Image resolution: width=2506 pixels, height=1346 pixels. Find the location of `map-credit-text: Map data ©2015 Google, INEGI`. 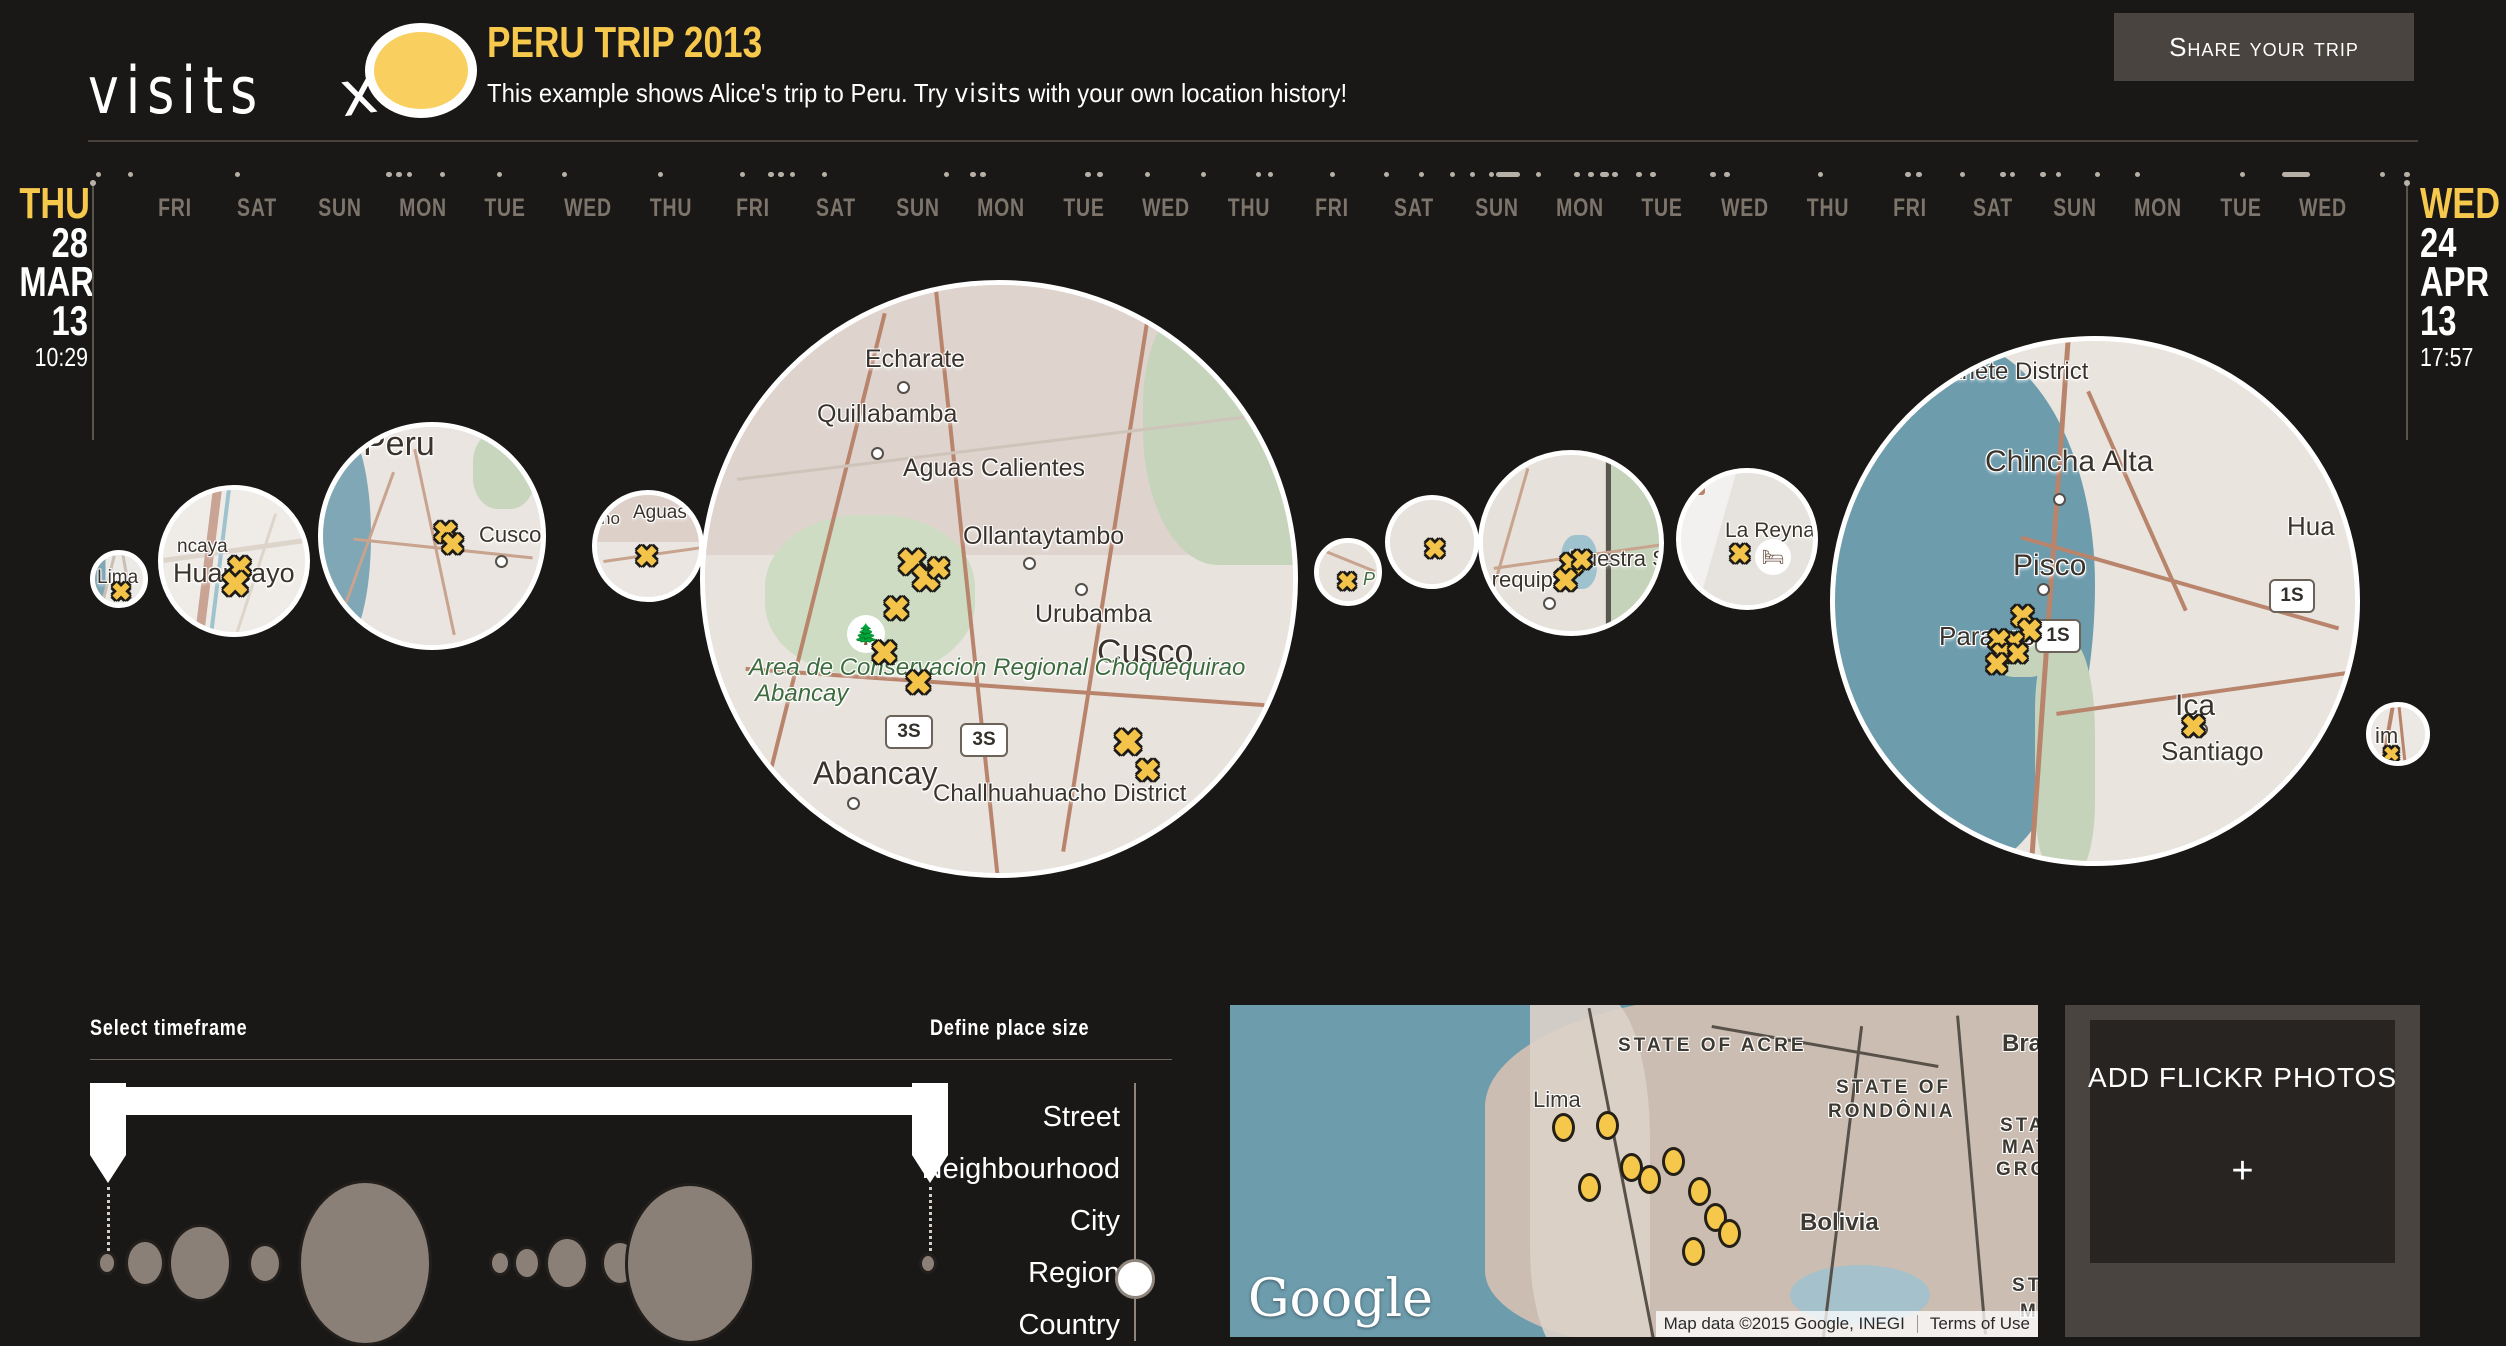

map-credit-text: Map data ©2015 Google, INEGI is located at coordinates (1784, 1323).